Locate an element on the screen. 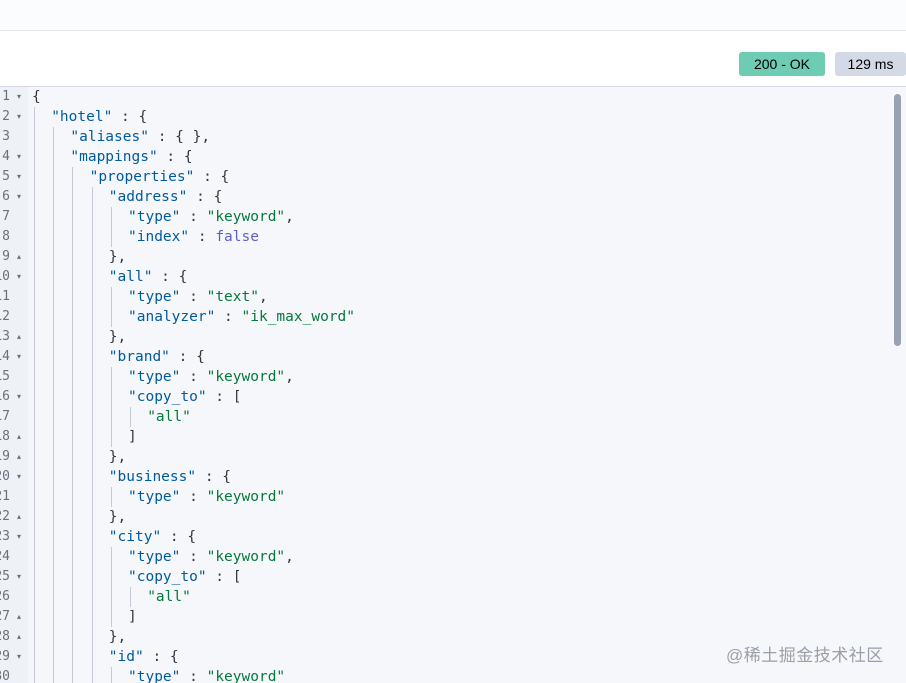 Image resolution: width=906 pixels, height=683 pixels. code-text: { is located at coordinates (36, 97).